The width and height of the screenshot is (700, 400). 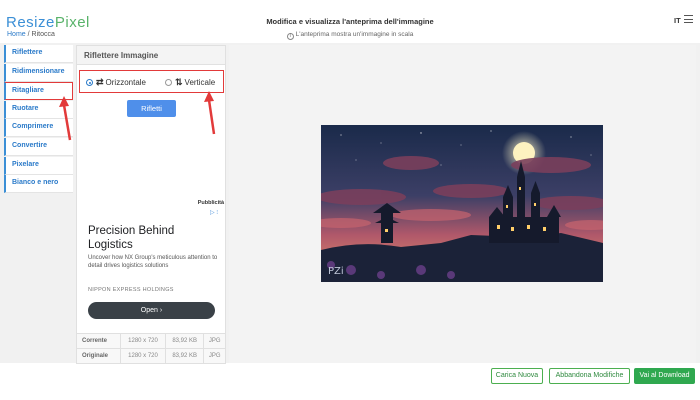 I want to click on sidebar-item-comprimere: Comprimere, so click(x=38, y=128).